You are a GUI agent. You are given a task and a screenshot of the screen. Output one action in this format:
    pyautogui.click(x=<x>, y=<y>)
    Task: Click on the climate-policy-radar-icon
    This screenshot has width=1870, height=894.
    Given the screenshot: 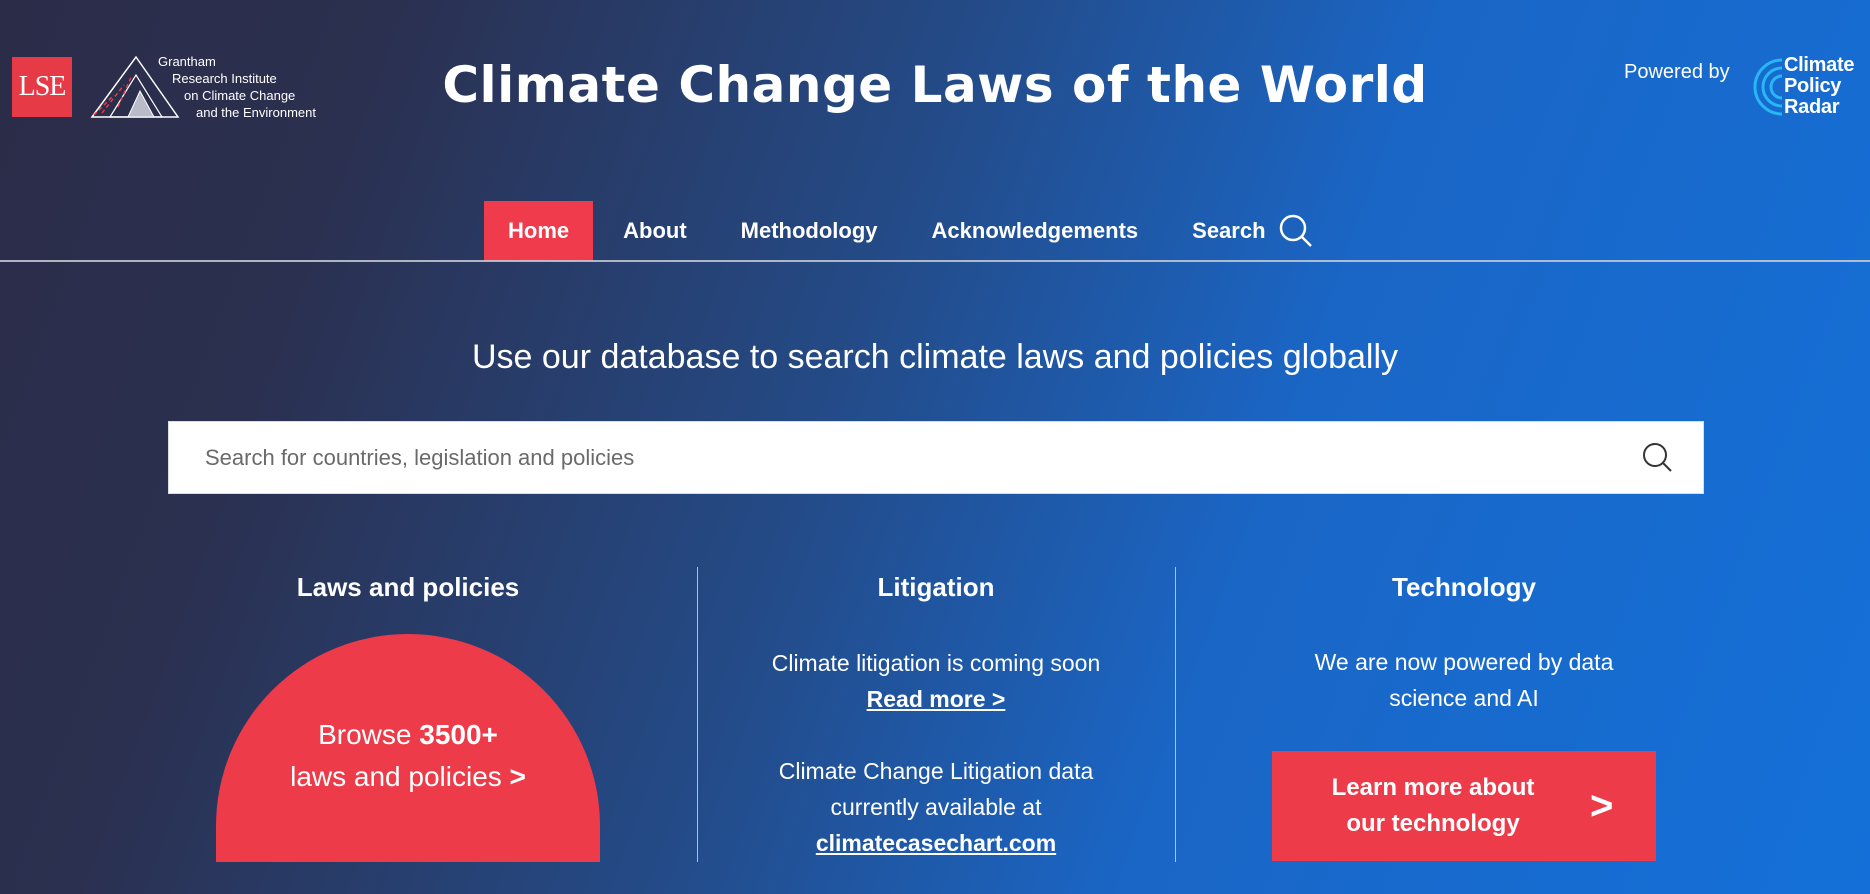 What is the action you would take?
    pyautogui.click(x=1764, y=87)
    